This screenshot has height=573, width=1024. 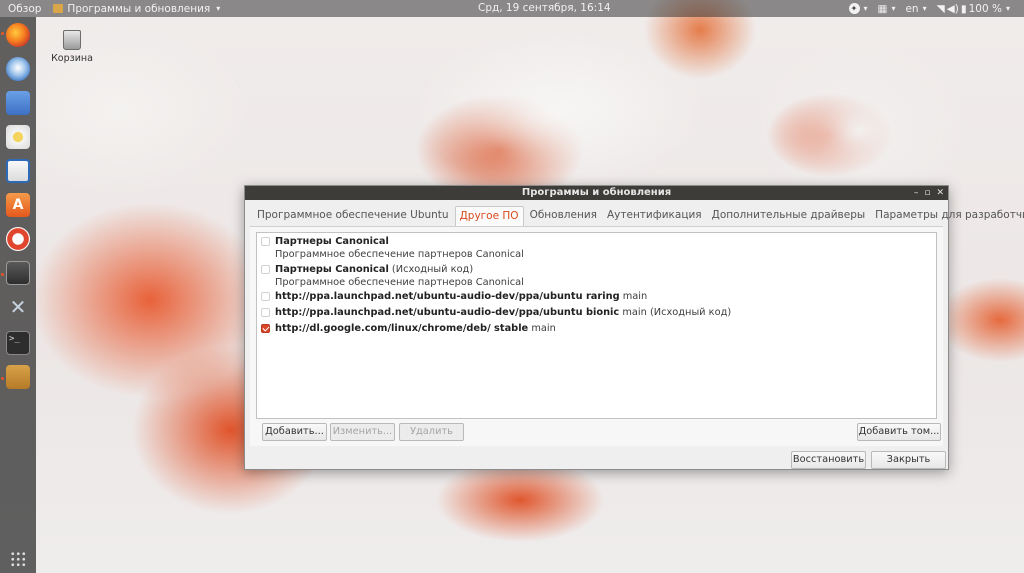 I want to click on firefox-icon, so click(x=18, y=35).